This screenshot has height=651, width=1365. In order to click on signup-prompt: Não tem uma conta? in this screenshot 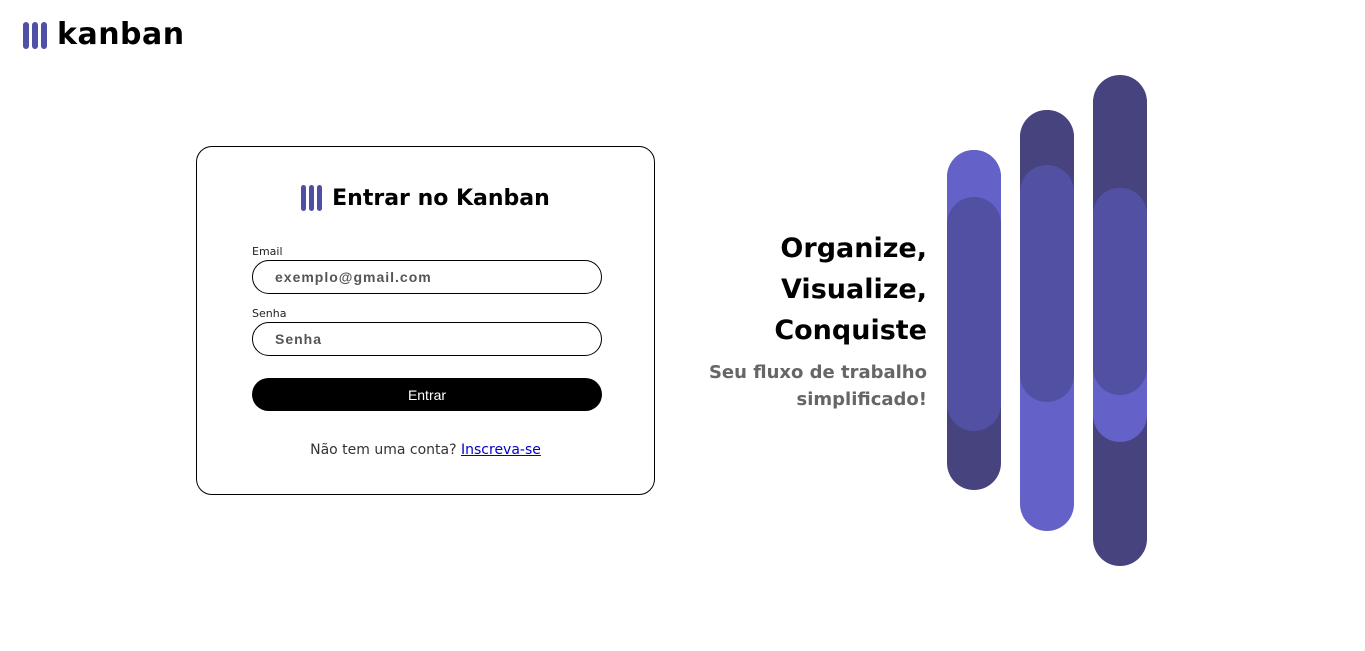, I will do `click(383, 450)`.